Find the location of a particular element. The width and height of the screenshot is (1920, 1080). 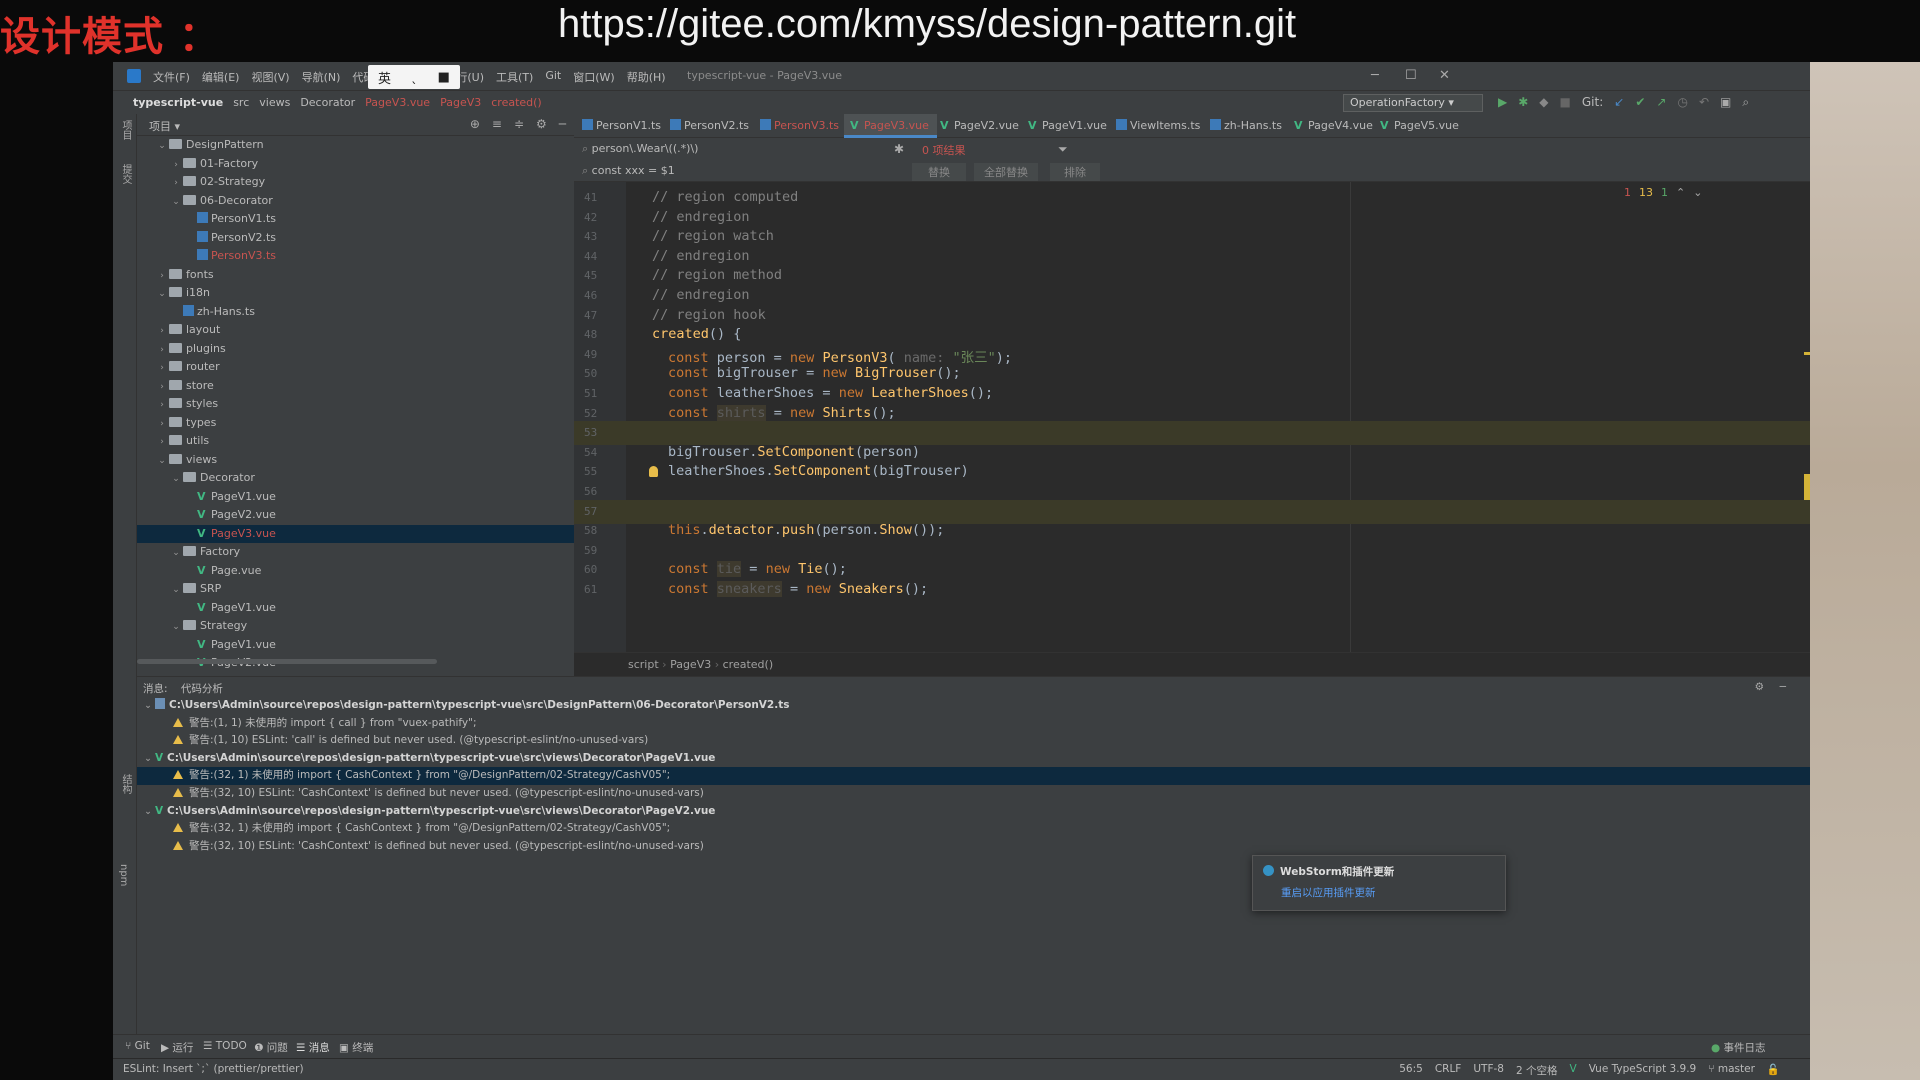

toolwin-git: ⑂ Git is located at coordinates (137, 1046).